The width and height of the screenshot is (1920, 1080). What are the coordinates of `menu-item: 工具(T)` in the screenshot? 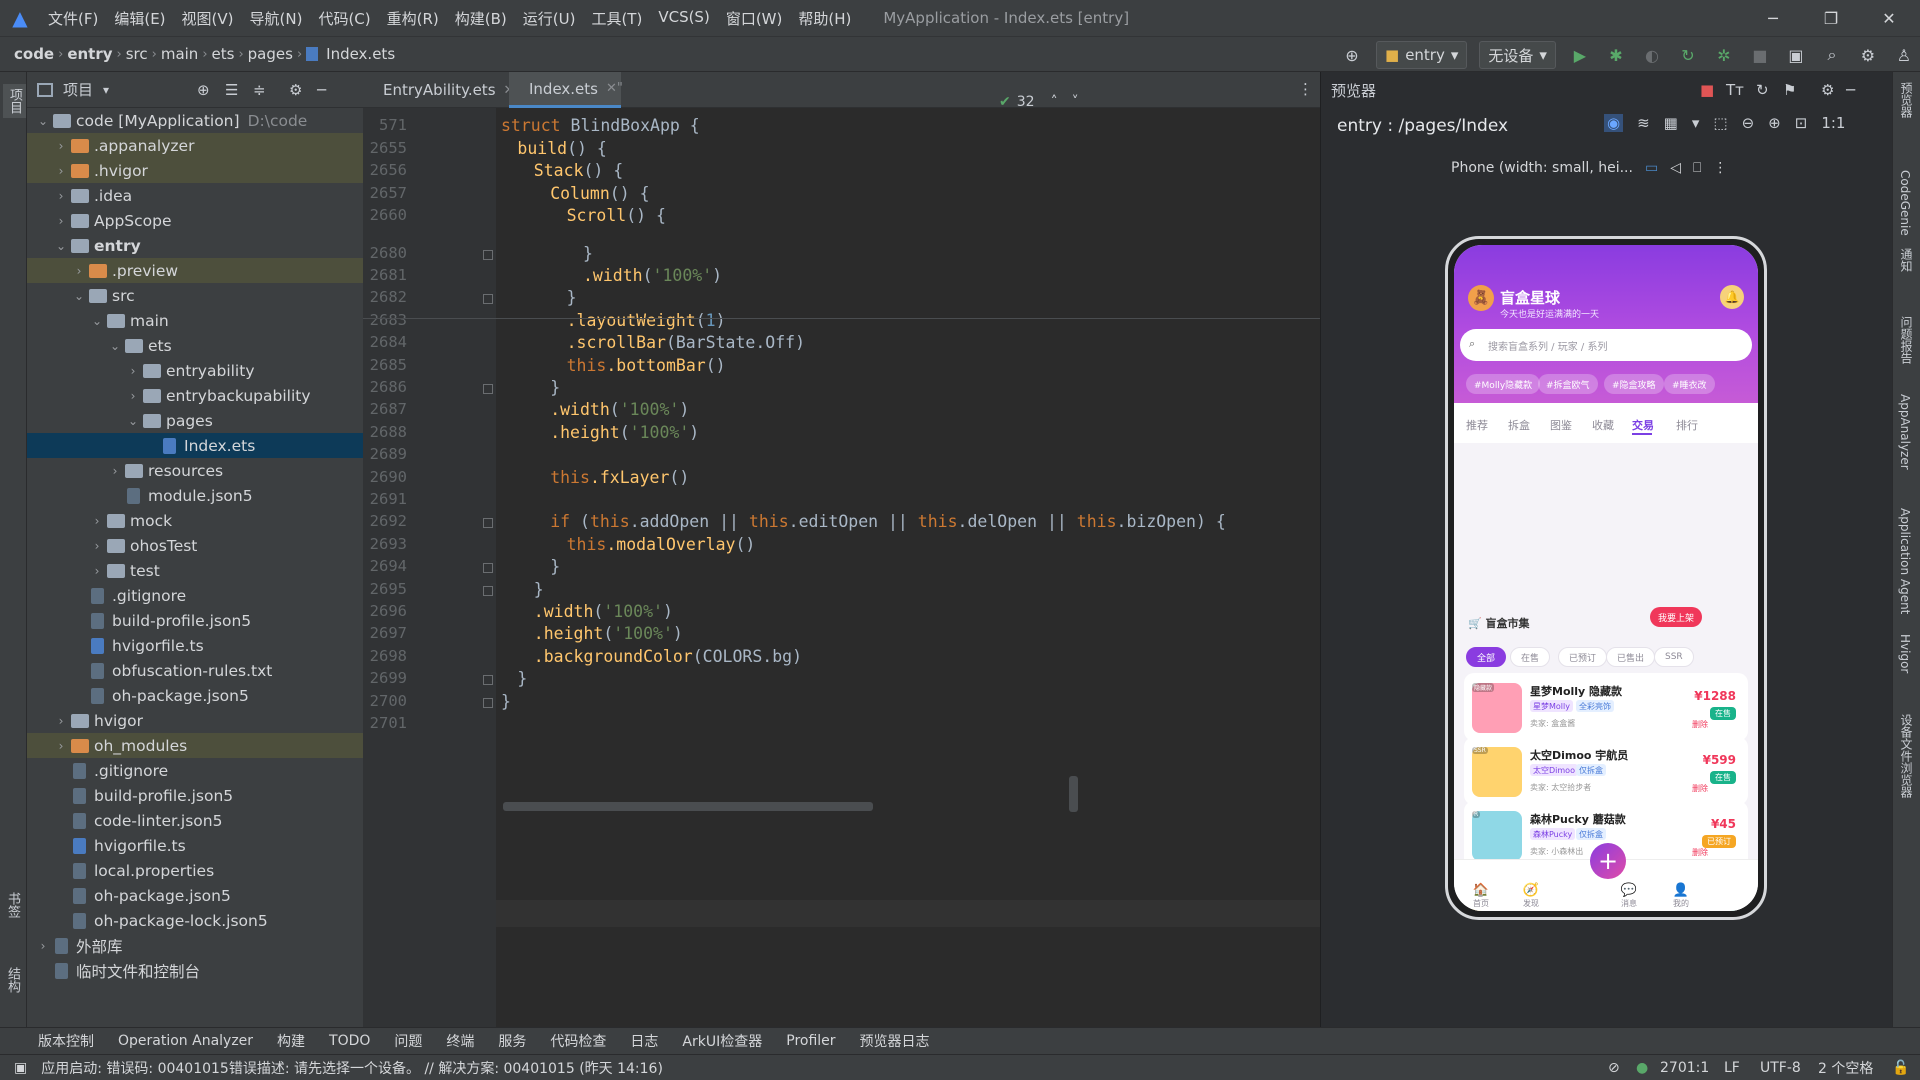 It's located at (616, 18).